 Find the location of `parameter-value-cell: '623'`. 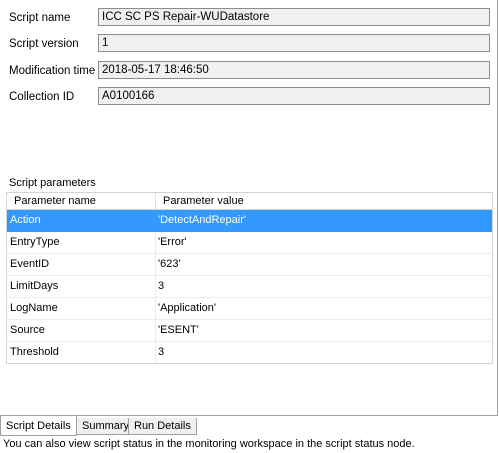

parameter-value-cell: '623' is located at coordinates (169, 264).